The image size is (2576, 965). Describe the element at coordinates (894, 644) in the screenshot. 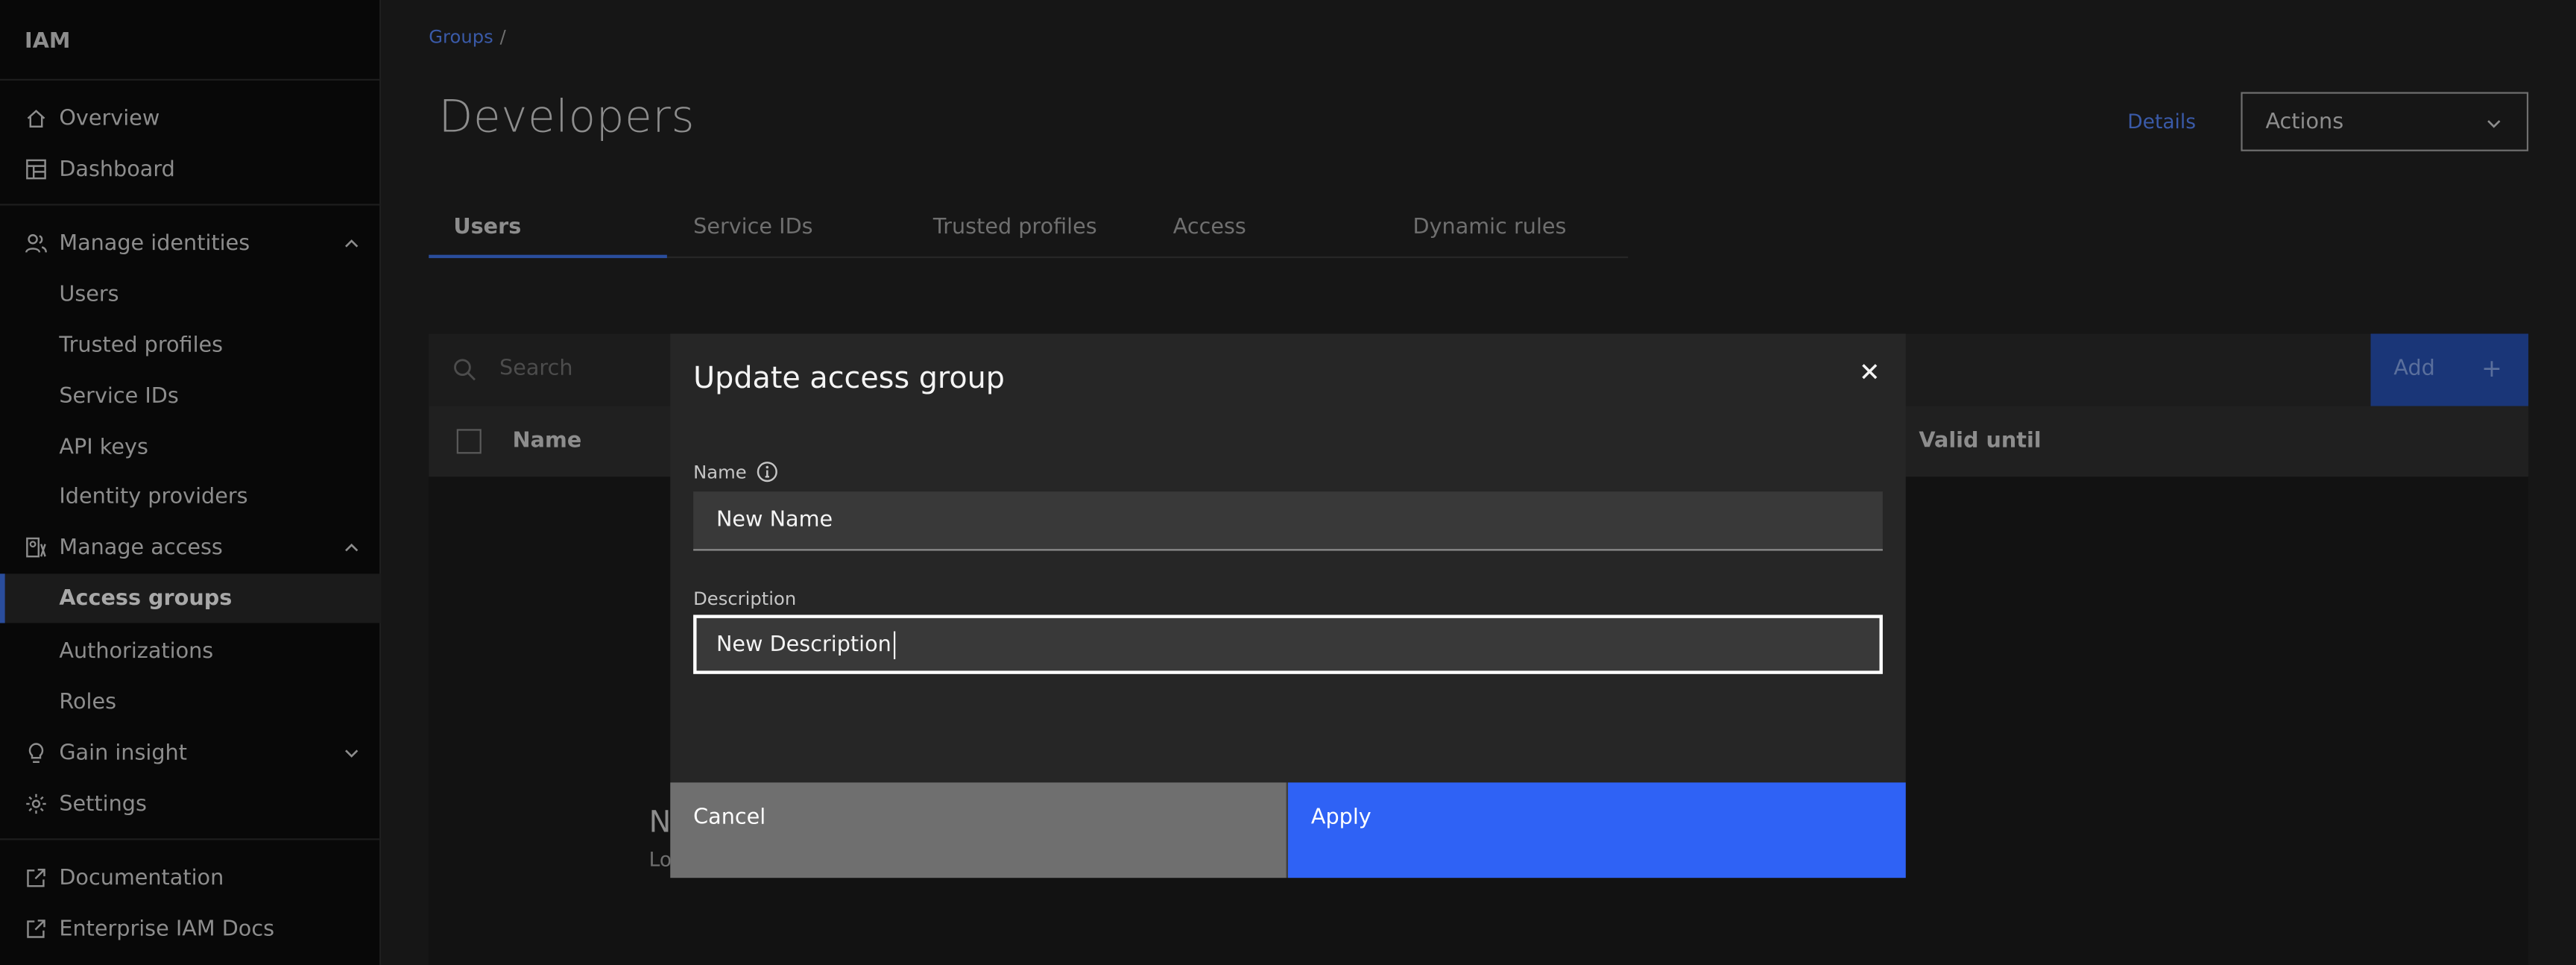

I see `text-caret` at that location.